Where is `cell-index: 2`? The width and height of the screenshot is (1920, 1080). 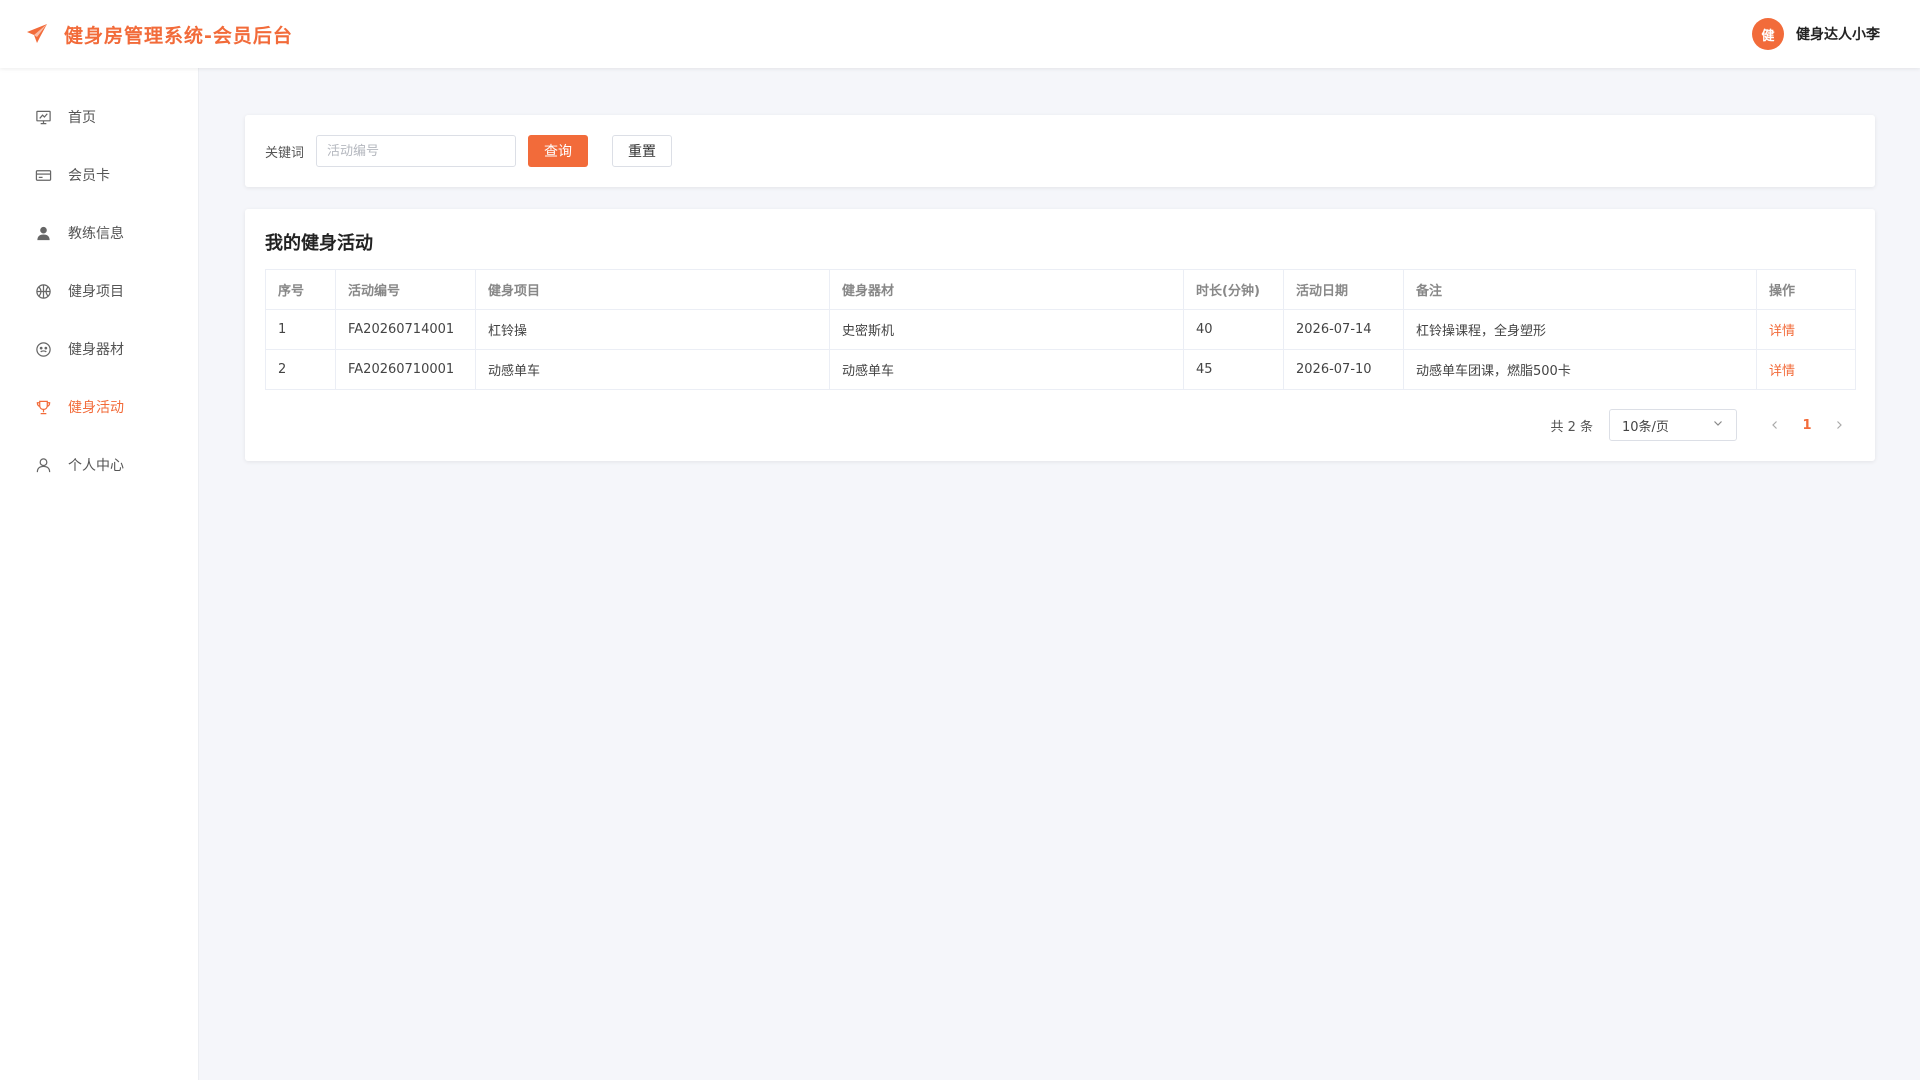 cell-index: 2 is located at coordinates (300, 369).